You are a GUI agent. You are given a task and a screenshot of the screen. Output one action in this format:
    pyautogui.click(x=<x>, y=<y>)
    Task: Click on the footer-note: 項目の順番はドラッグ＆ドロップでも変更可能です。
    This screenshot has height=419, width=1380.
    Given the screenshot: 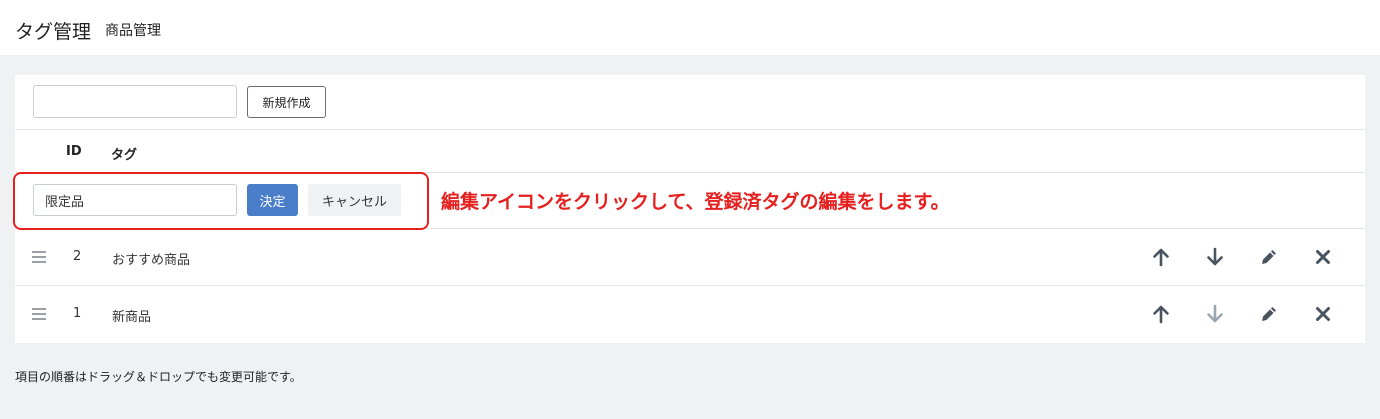 What is the action you would take?
    pyautogui.click(x=158, y=377)
    